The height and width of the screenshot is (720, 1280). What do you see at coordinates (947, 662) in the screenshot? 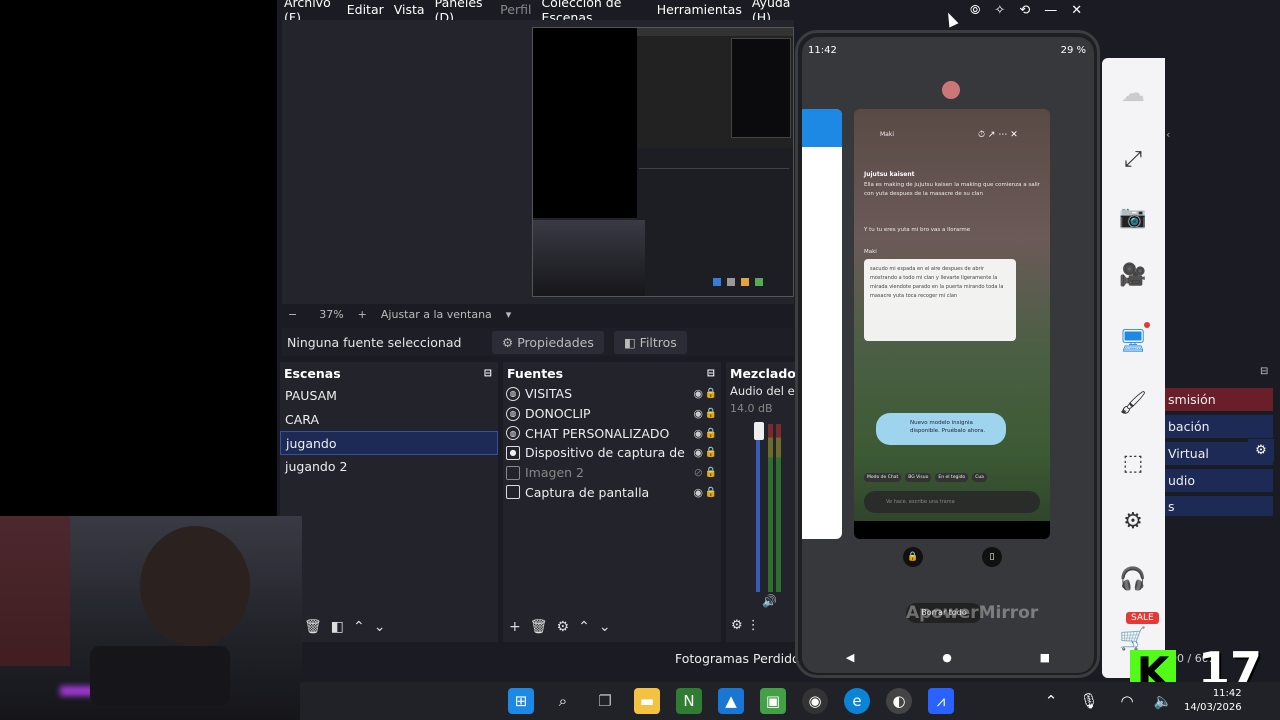
I see `home-icon: ●` at bounding box center [947, 662].